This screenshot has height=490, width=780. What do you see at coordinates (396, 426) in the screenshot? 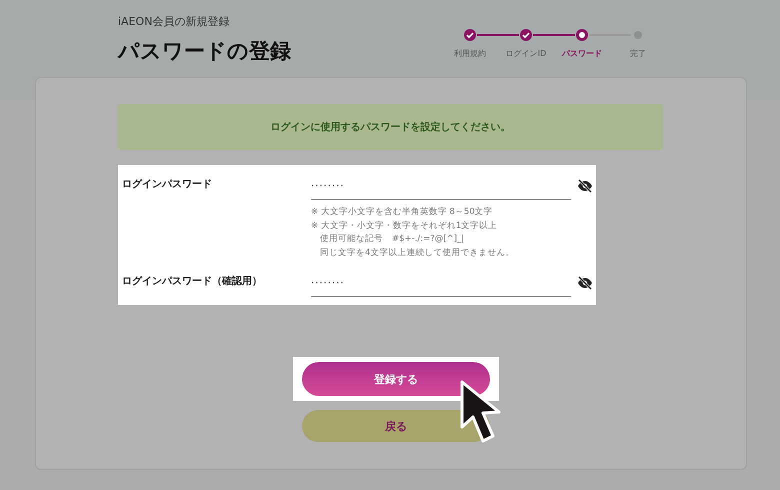
I see `back-button: 戻る` at bounding box center [396, 426].